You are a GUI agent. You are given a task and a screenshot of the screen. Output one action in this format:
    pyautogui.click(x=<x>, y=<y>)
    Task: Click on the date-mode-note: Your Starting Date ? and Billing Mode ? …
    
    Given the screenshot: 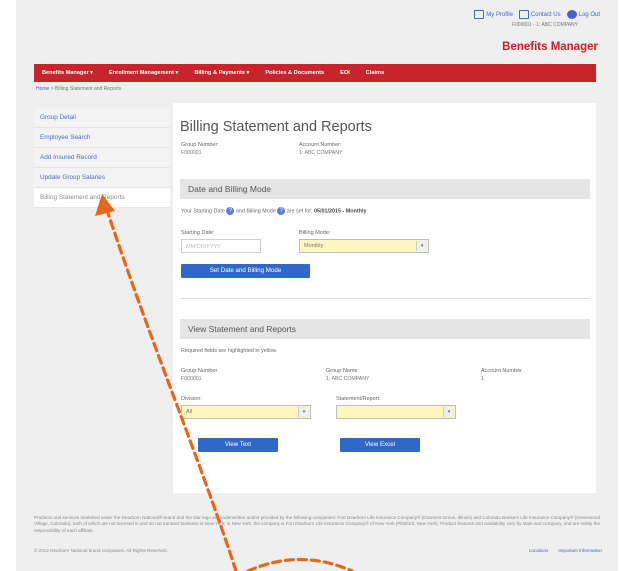 What is the action you would take?
    pyautogui.click(x=274, y=211)
    